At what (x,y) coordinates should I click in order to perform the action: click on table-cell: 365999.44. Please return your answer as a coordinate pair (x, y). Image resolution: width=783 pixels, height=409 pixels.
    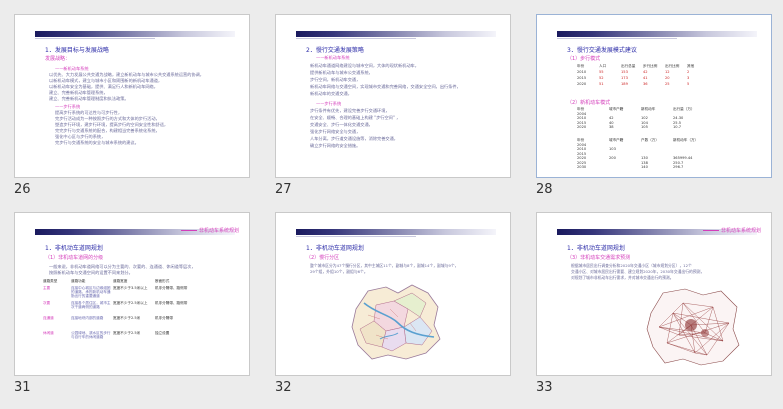
    Looking at the image, I should click on (683, 158).